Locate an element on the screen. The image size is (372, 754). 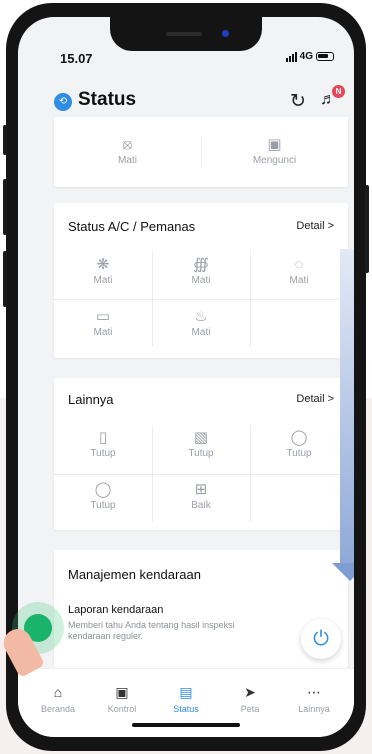
home-indicator is located at coordinates (186, 725).